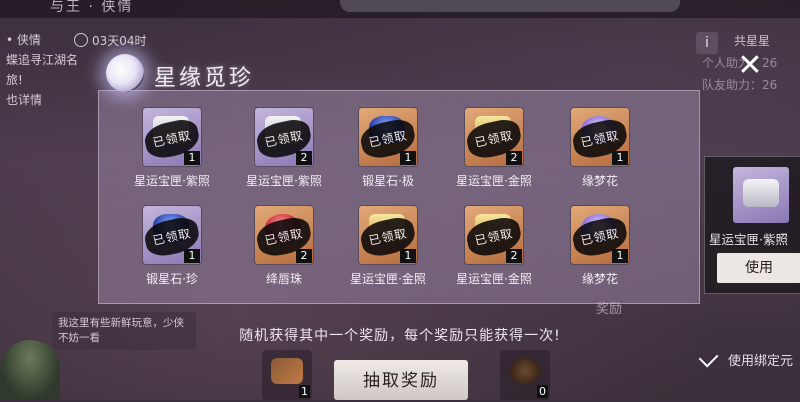 Image resolution: width=800 pixels, height=402 pixels. I want to click on bottom-item-count: 0, so click(542, 391).